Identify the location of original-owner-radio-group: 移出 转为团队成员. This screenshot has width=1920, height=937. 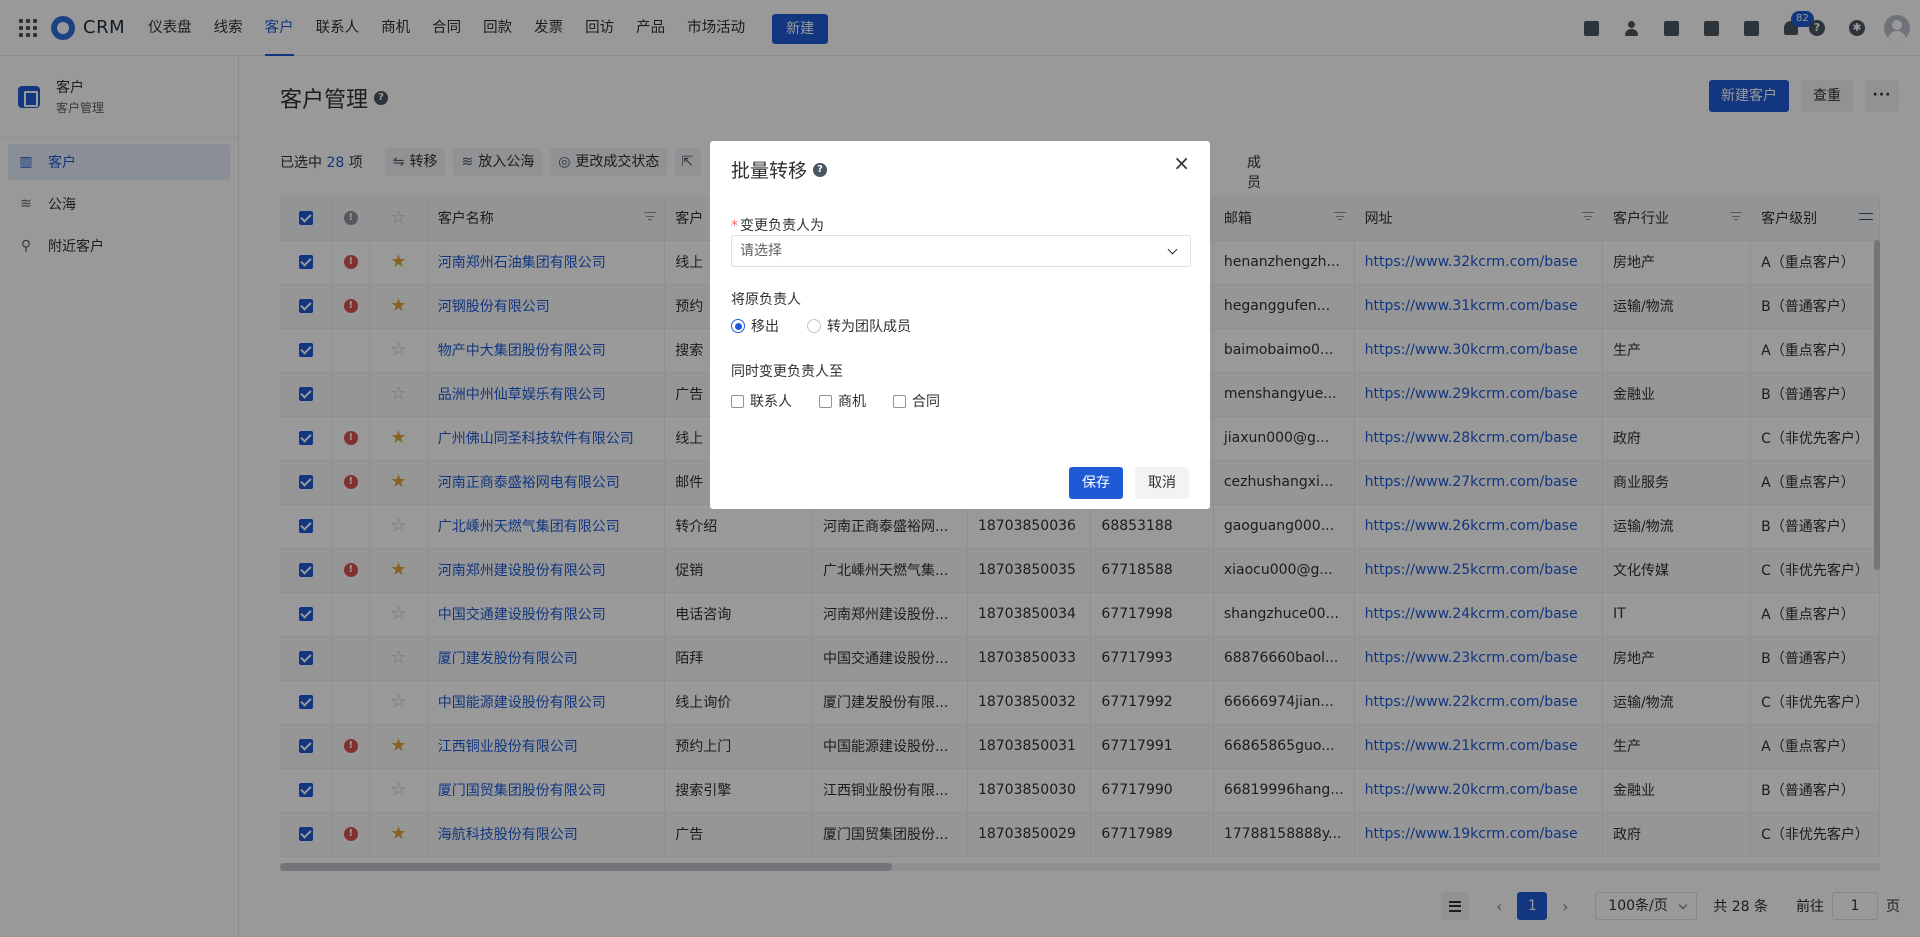
(821, 326).